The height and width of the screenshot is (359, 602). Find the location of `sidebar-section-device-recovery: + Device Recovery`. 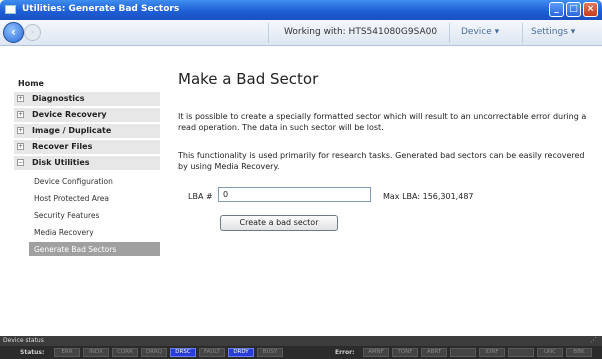

sidebar-section-device-recovery: + Device Recovery is located at coordinates (87, 115).